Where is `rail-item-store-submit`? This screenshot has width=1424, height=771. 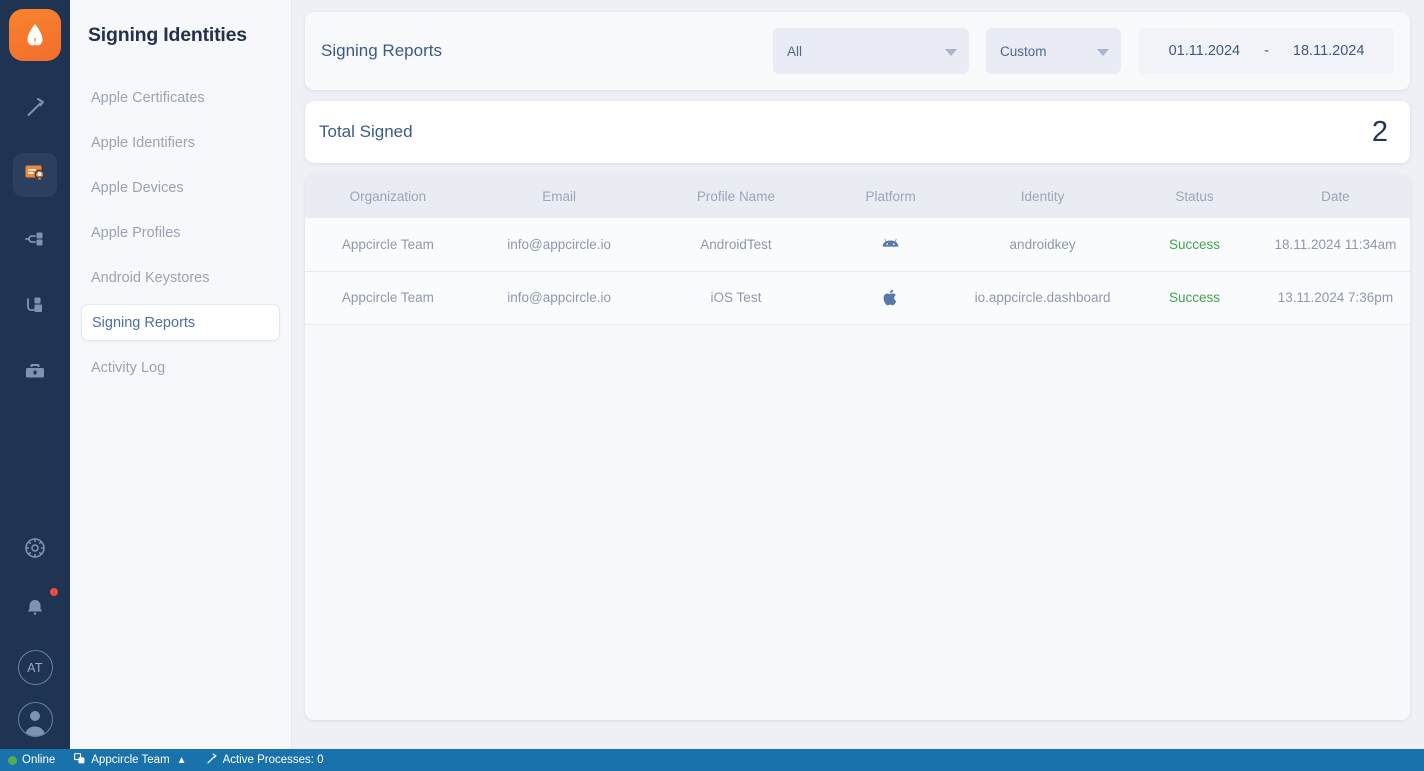
rail-item-store-submit is located at coordinates (35, 307).